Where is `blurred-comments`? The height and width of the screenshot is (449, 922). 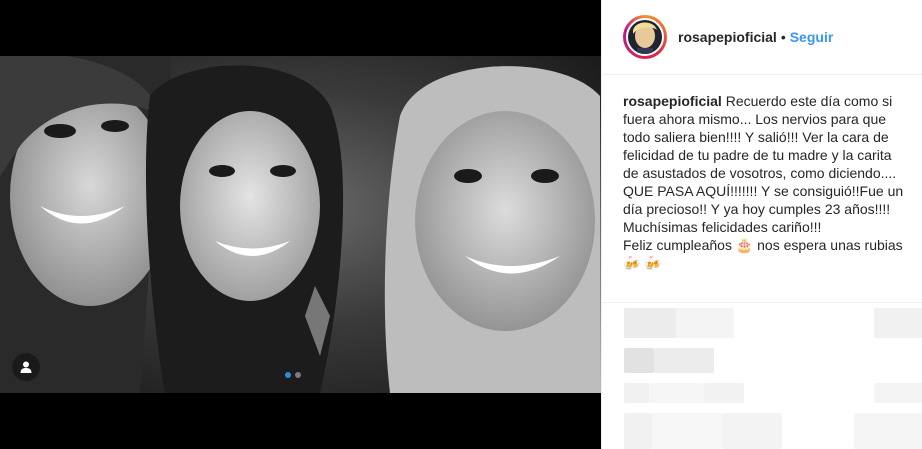 blurred-comments is located at coordinates (773, 378).